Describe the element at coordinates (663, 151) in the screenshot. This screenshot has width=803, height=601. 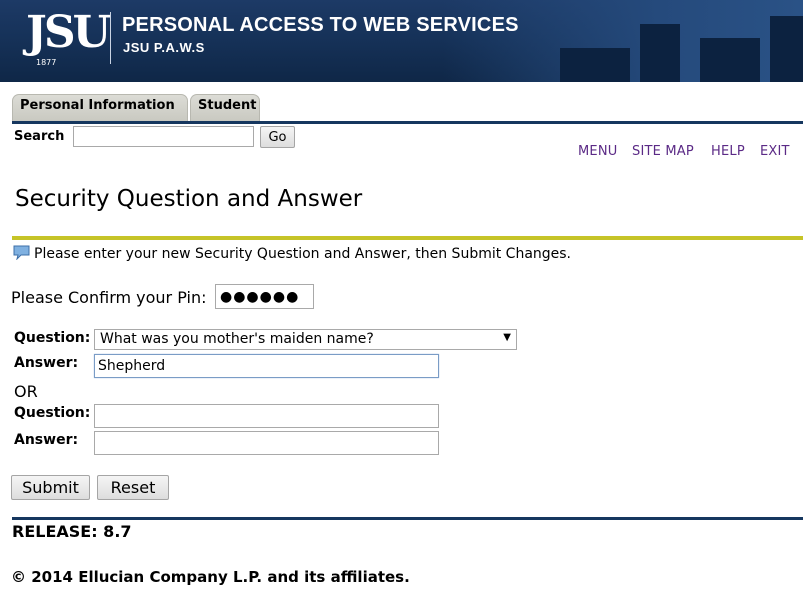
I see `nav-link-site-map: SITE MAP` at that location.